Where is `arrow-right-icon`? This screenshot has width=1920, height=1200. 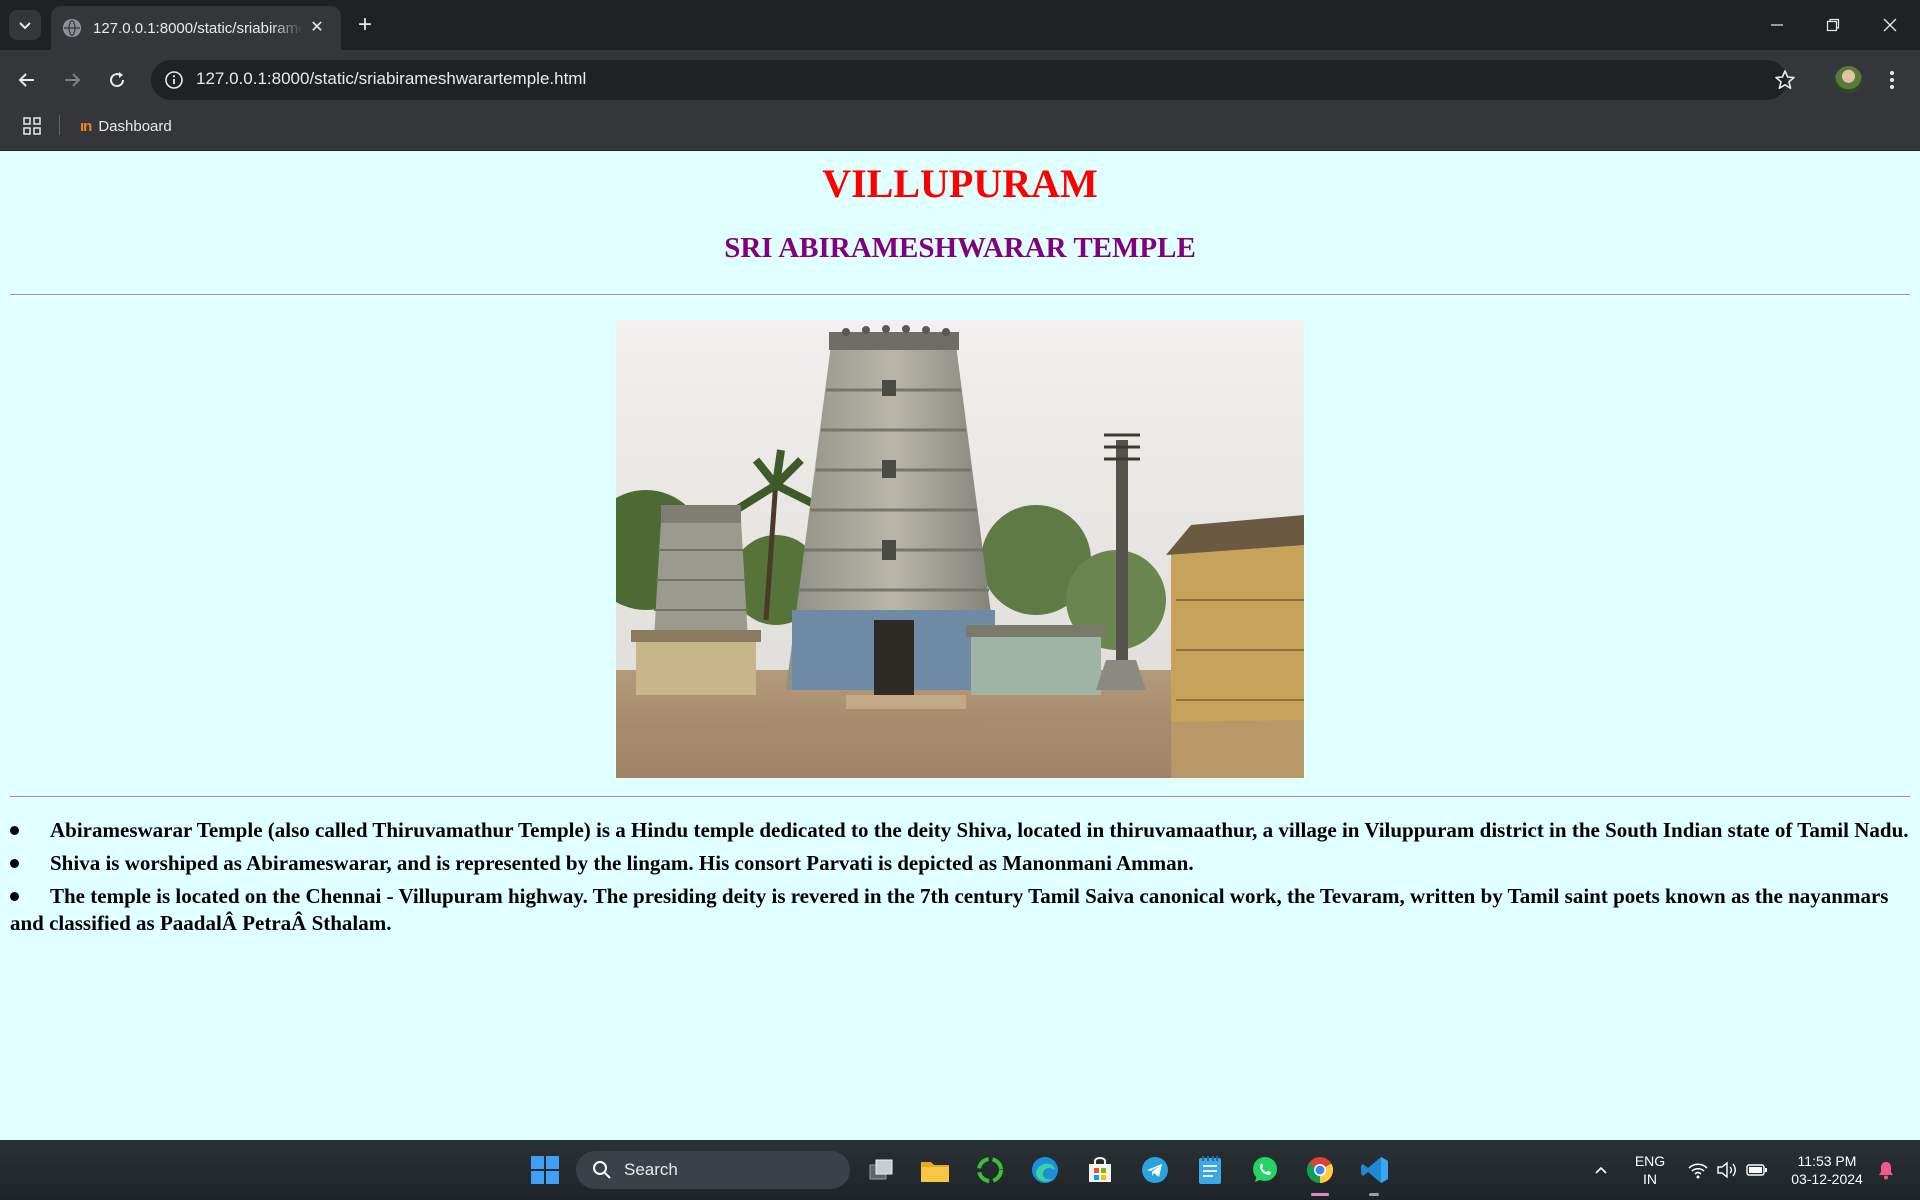
arrow-right-icon is located at coordinates (73, 80).